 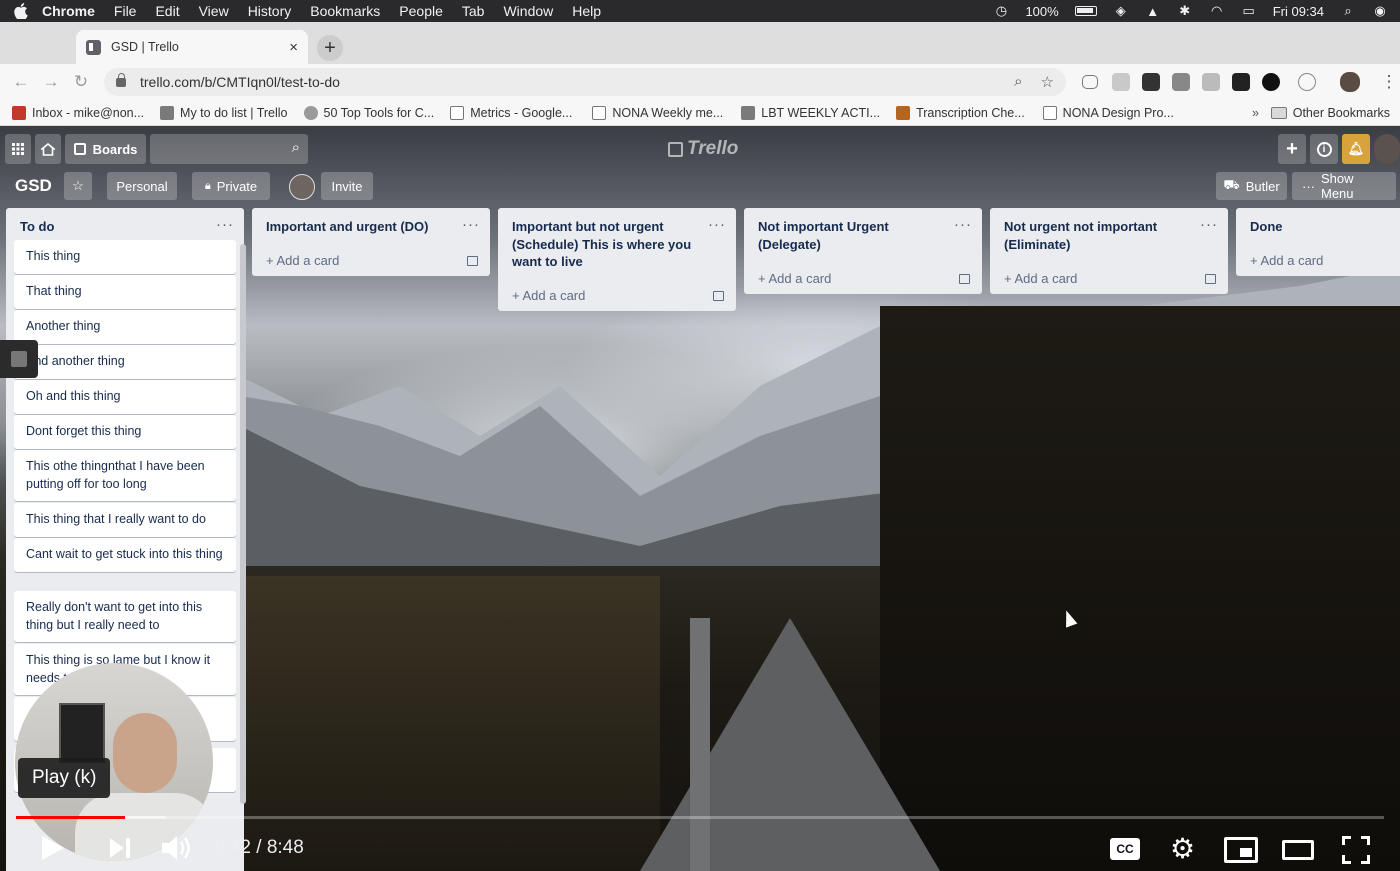 What do you see at coordinates (585, 82) in the screenshot?
I see `address-bar: trello.com/b/CMTIqn0l/test-to-do ⌕ ☆` at bounding box center [585, 82].